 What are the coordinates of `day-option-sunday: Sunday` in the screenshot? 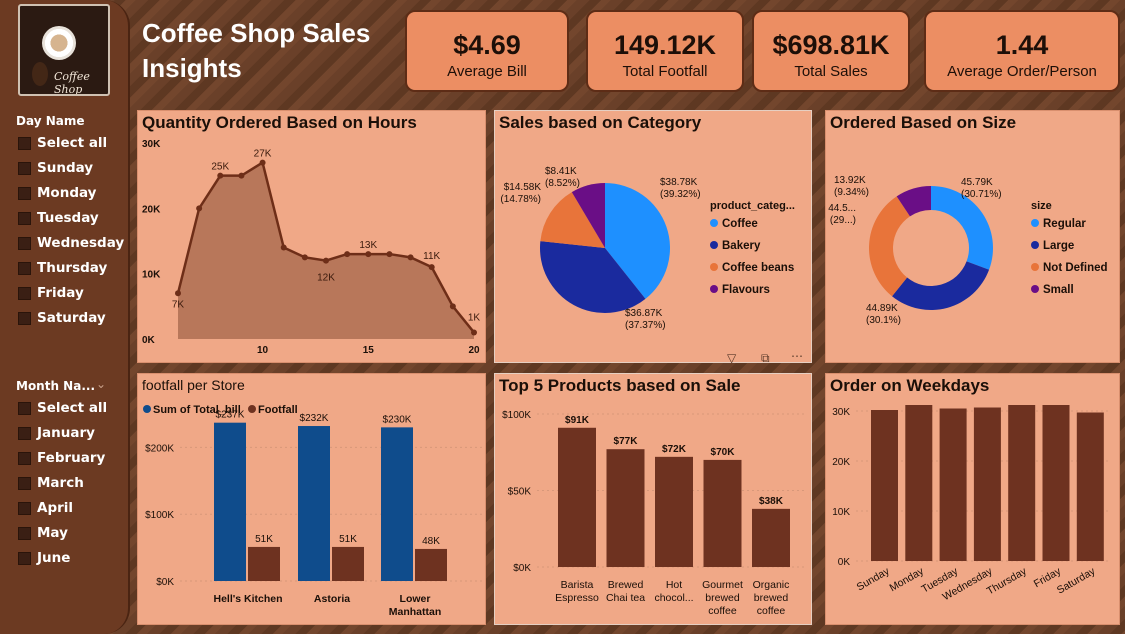 It's located at (55, 168).